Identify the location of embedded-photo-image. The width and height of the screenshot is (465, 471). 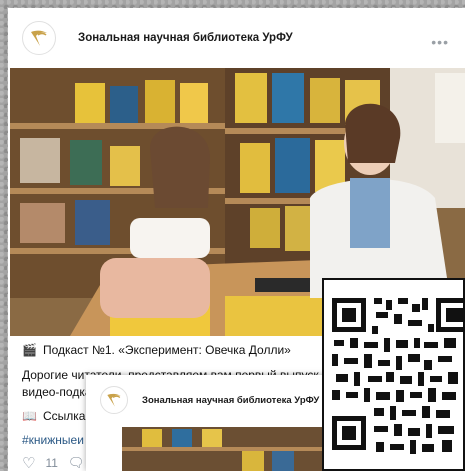
(224, 449).